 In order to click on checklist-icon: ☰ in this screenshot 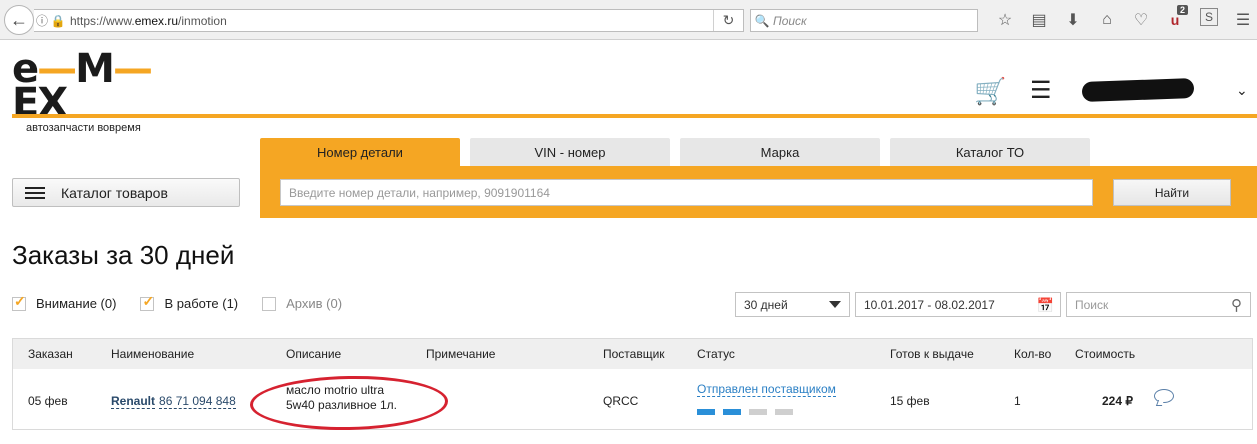, I will do `click(1041, 90)`.